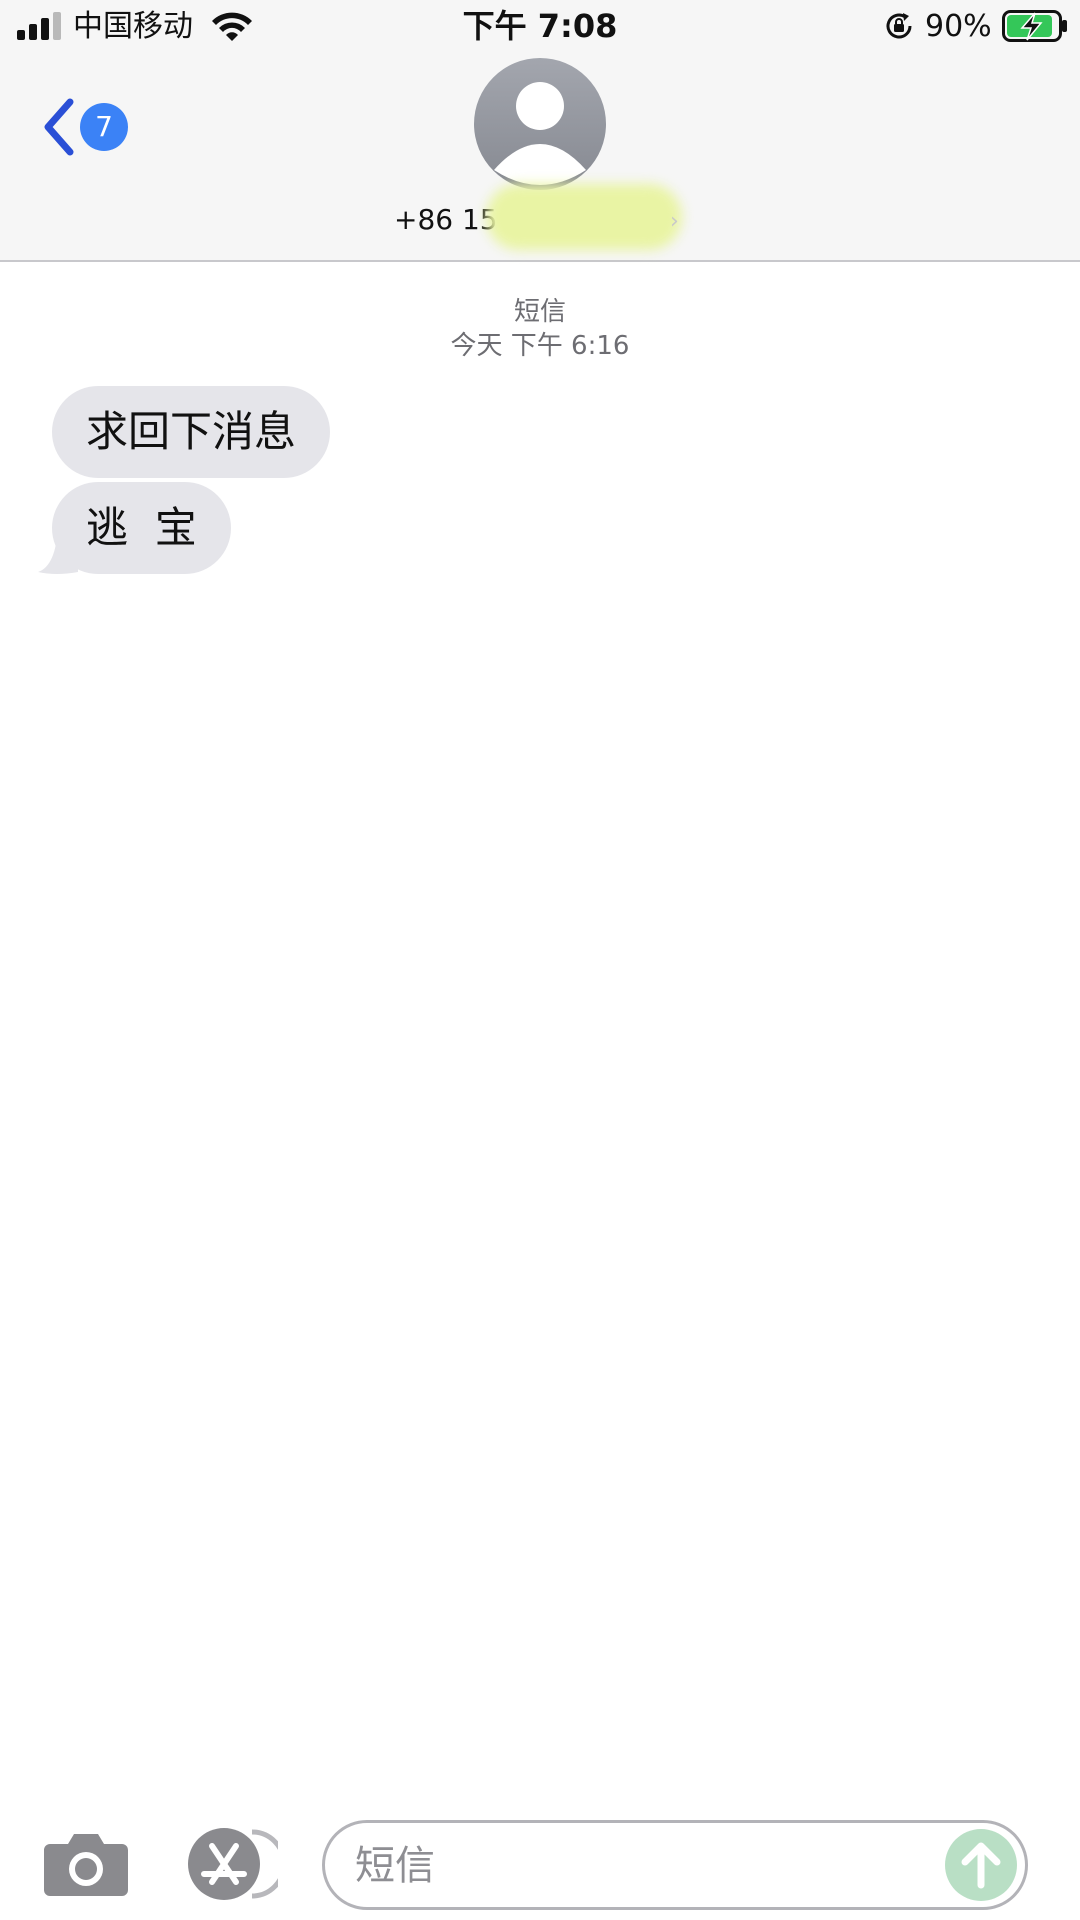 The width and height of the screenshot is (1080, 1920). What do you see at coordinates (1034, 26) in the screenshot?
I see `battery-charging-icon` at bounding box center [1034, 26].